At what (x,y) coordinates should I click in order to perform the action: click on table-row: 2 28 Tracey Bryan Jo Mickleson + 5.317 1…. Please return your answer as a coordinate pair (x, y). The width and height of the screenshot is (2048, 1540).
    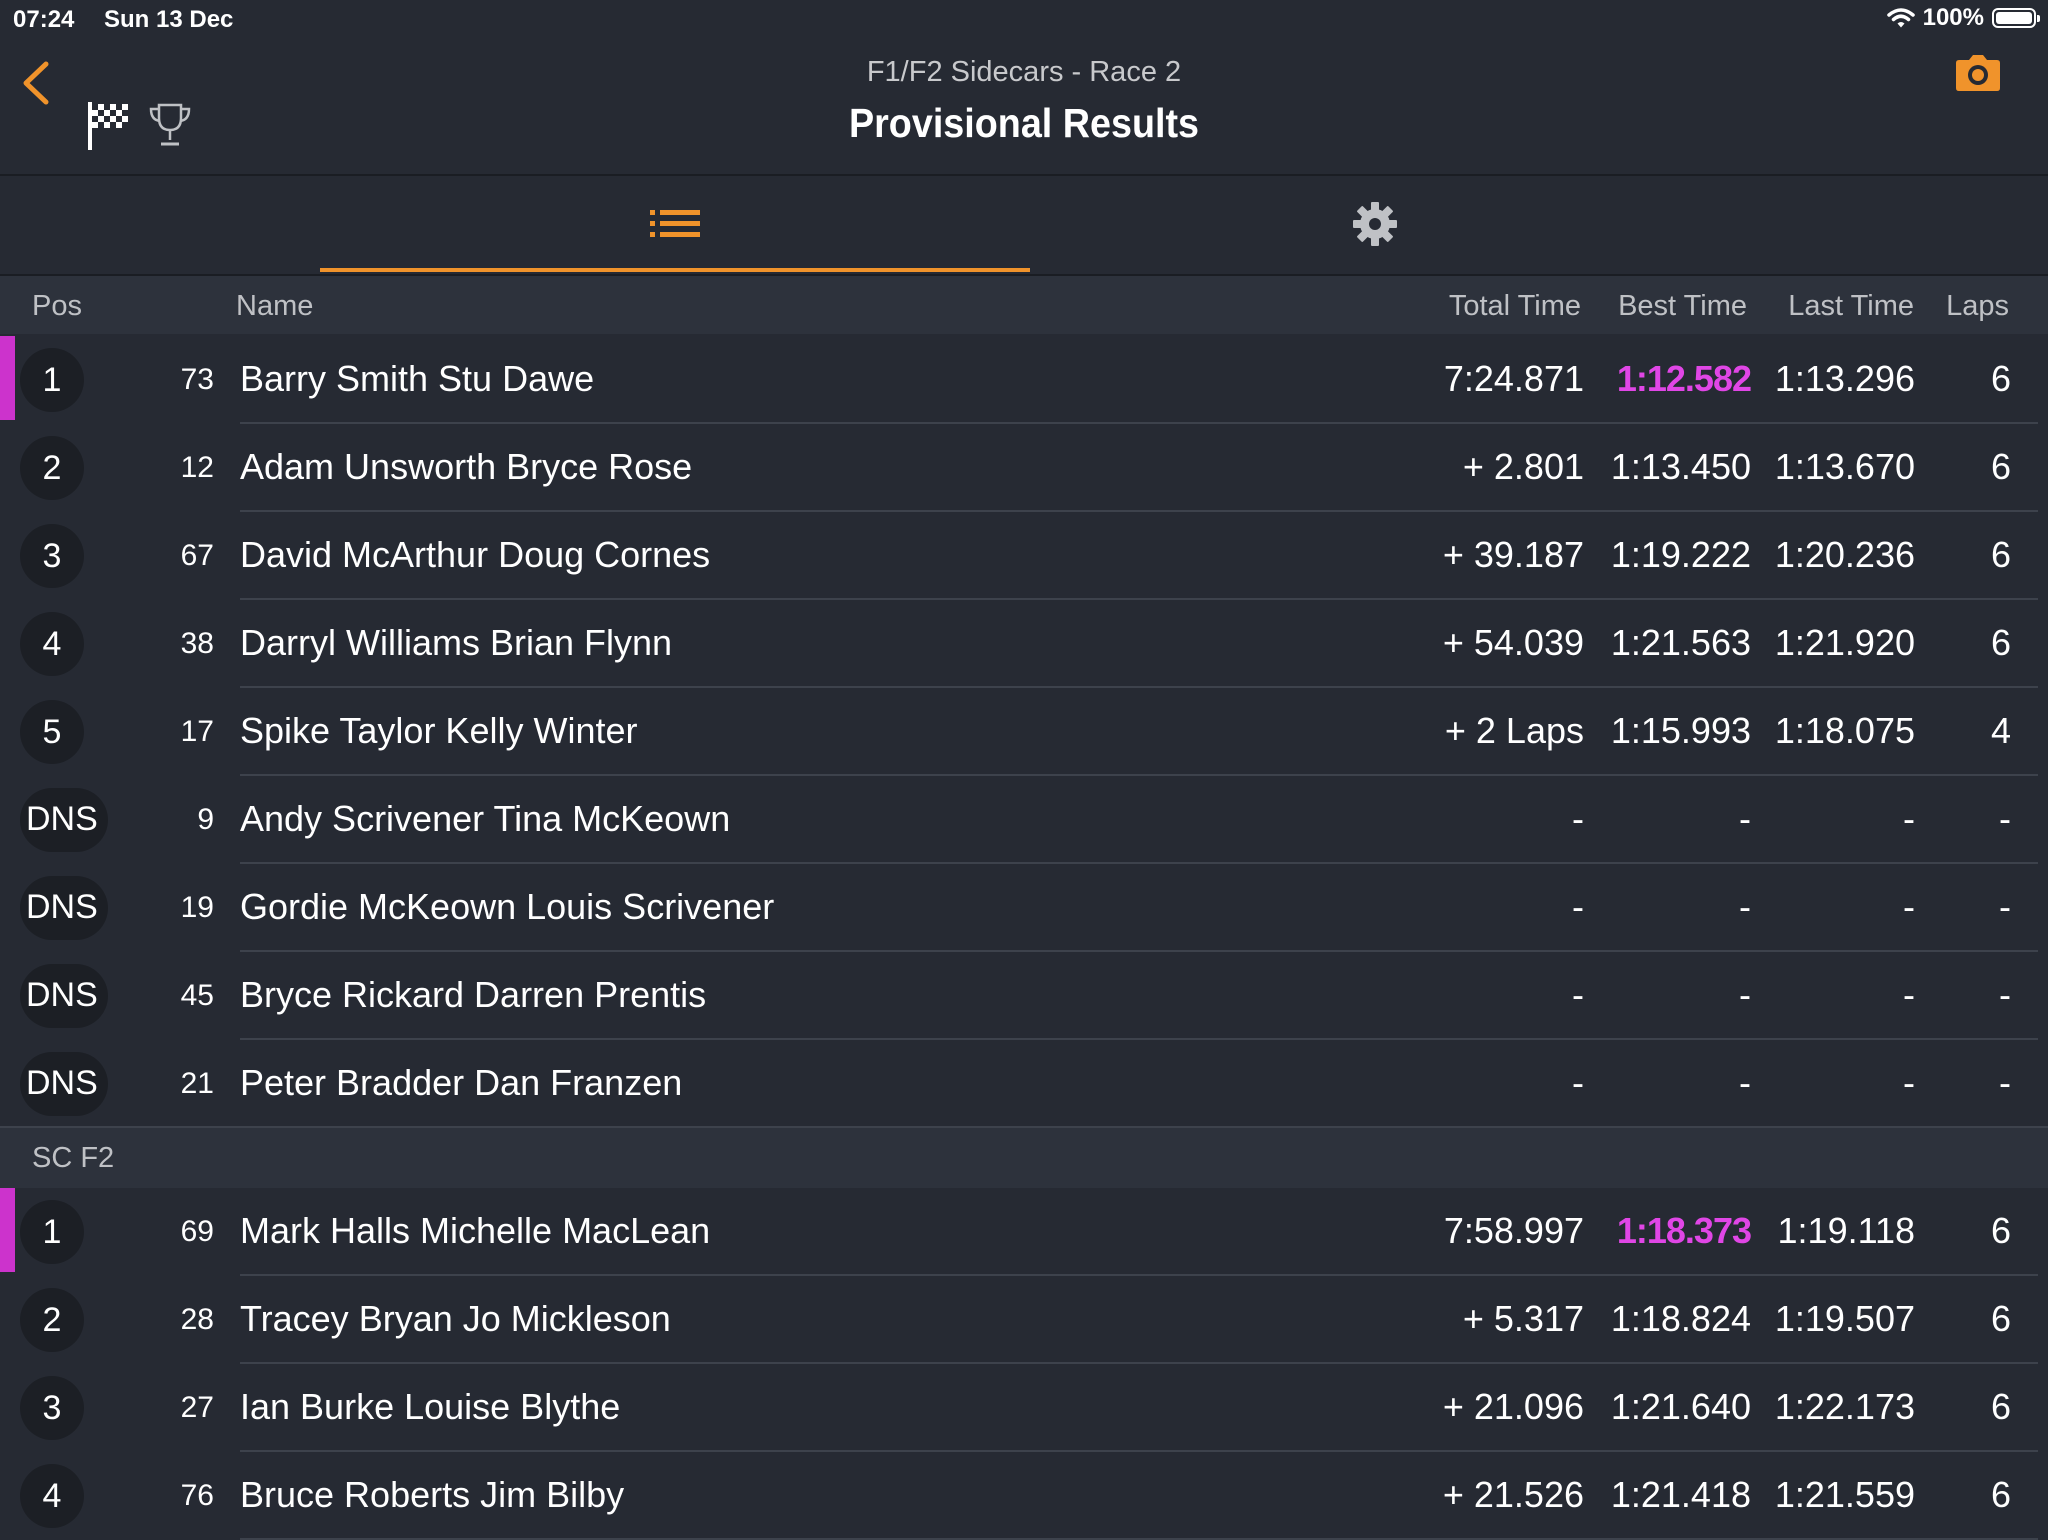
    Looking at the image, I should click on (1024, 1320).